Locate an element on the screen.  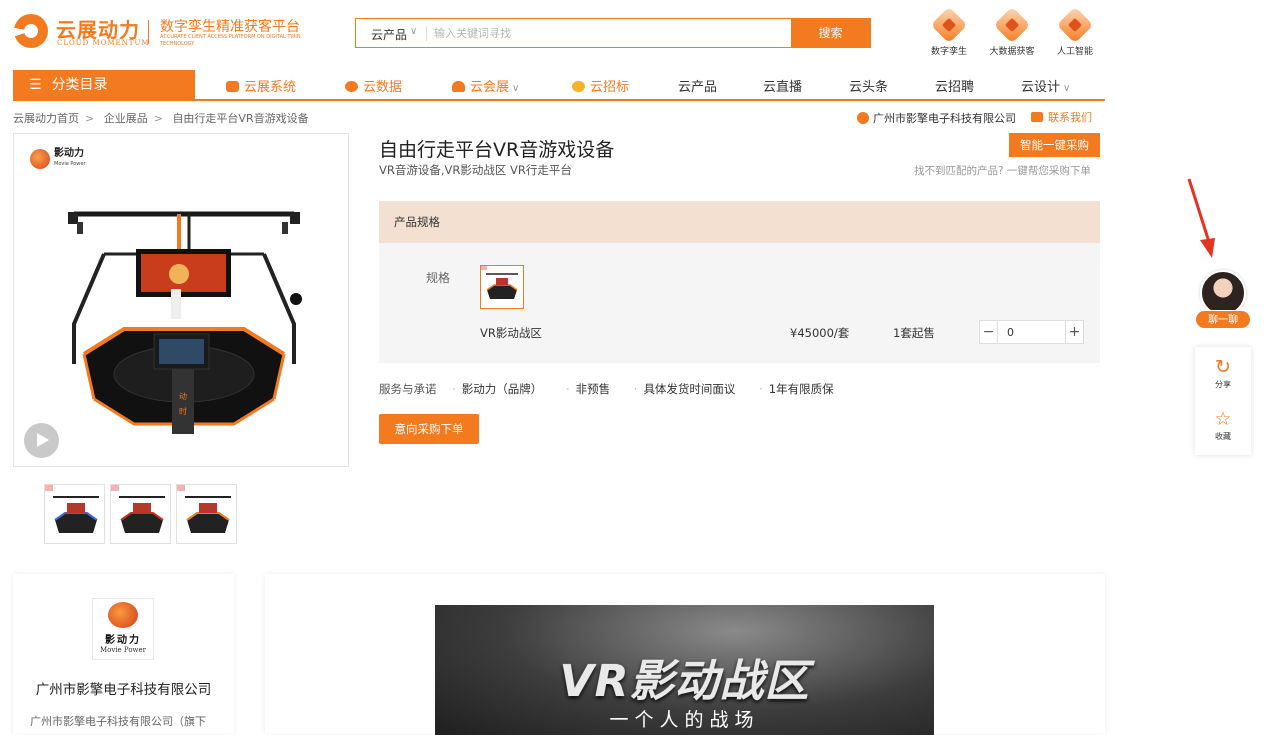
nav-item-exhibition: 云展系统 is located at coordinates (261, 85).